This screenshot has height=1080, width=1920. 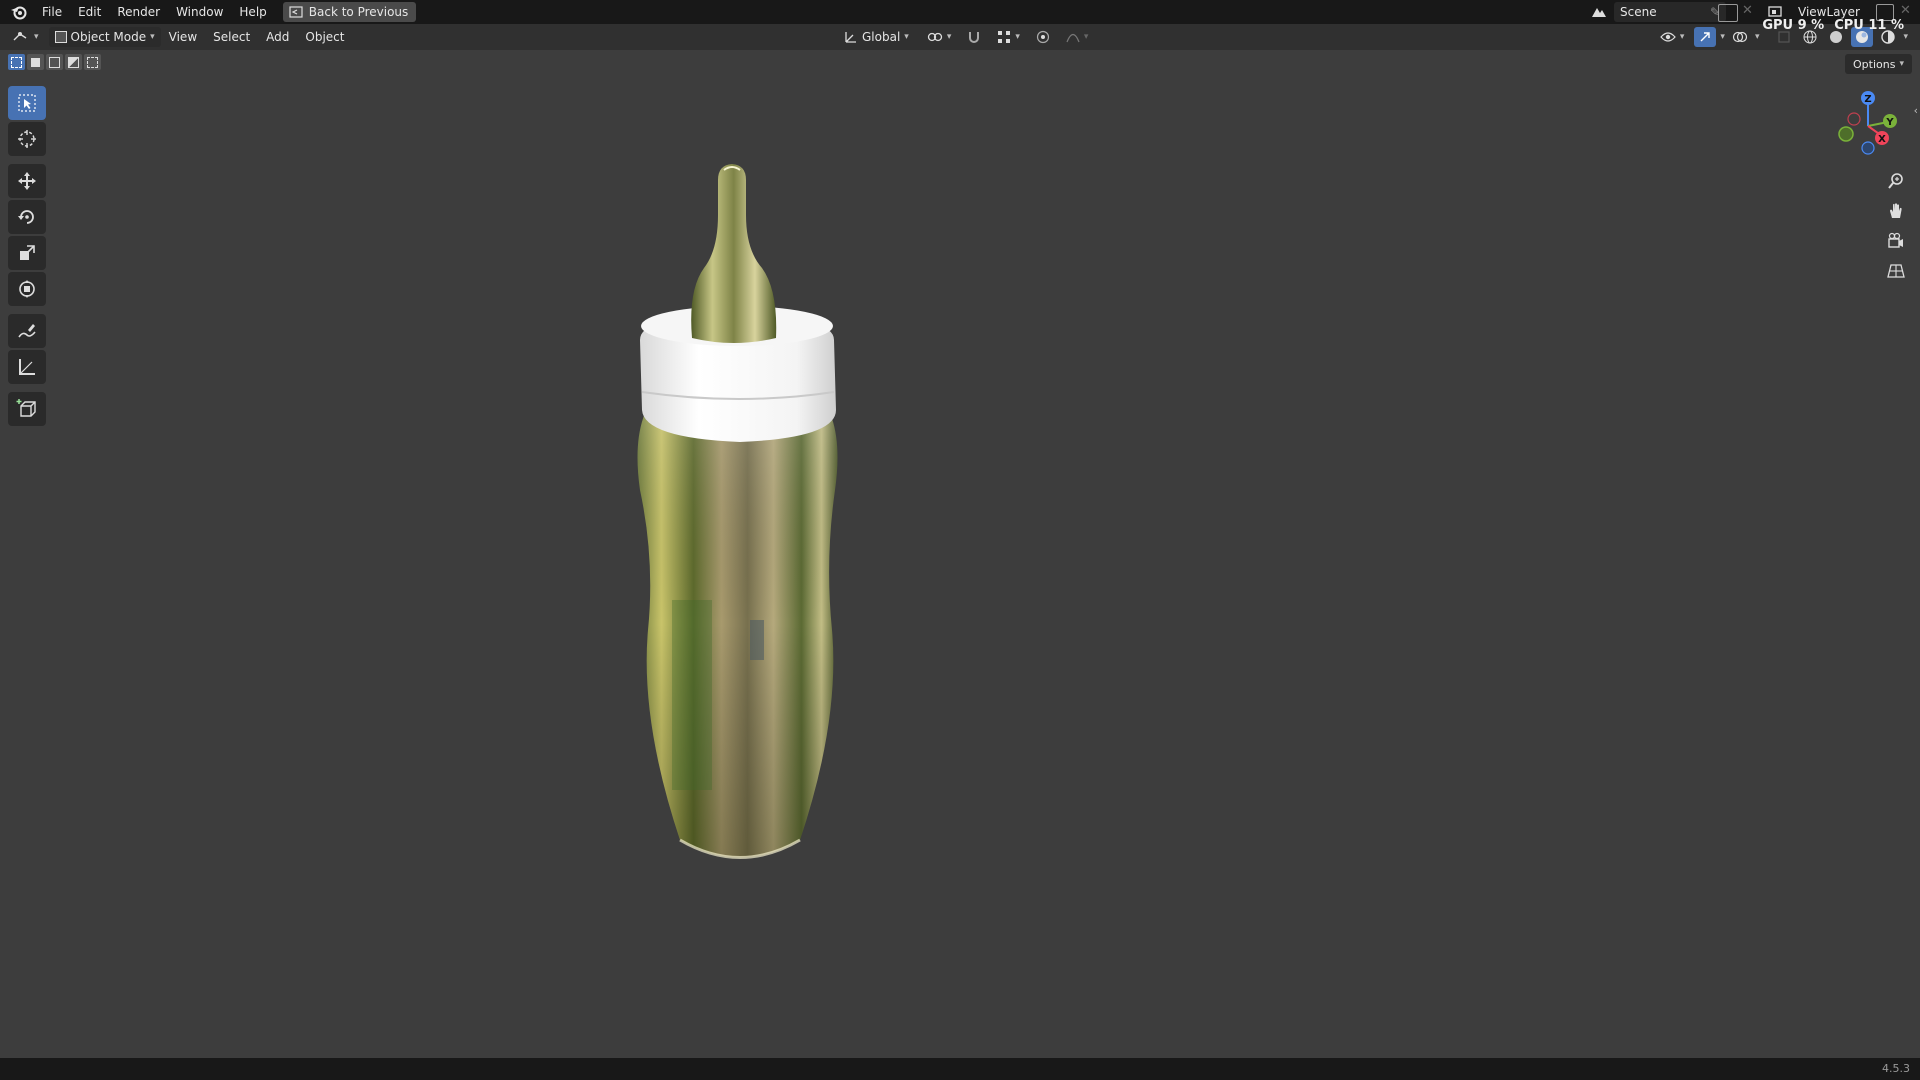 I want to click on zoom-button, so click(x=1896, y=181).